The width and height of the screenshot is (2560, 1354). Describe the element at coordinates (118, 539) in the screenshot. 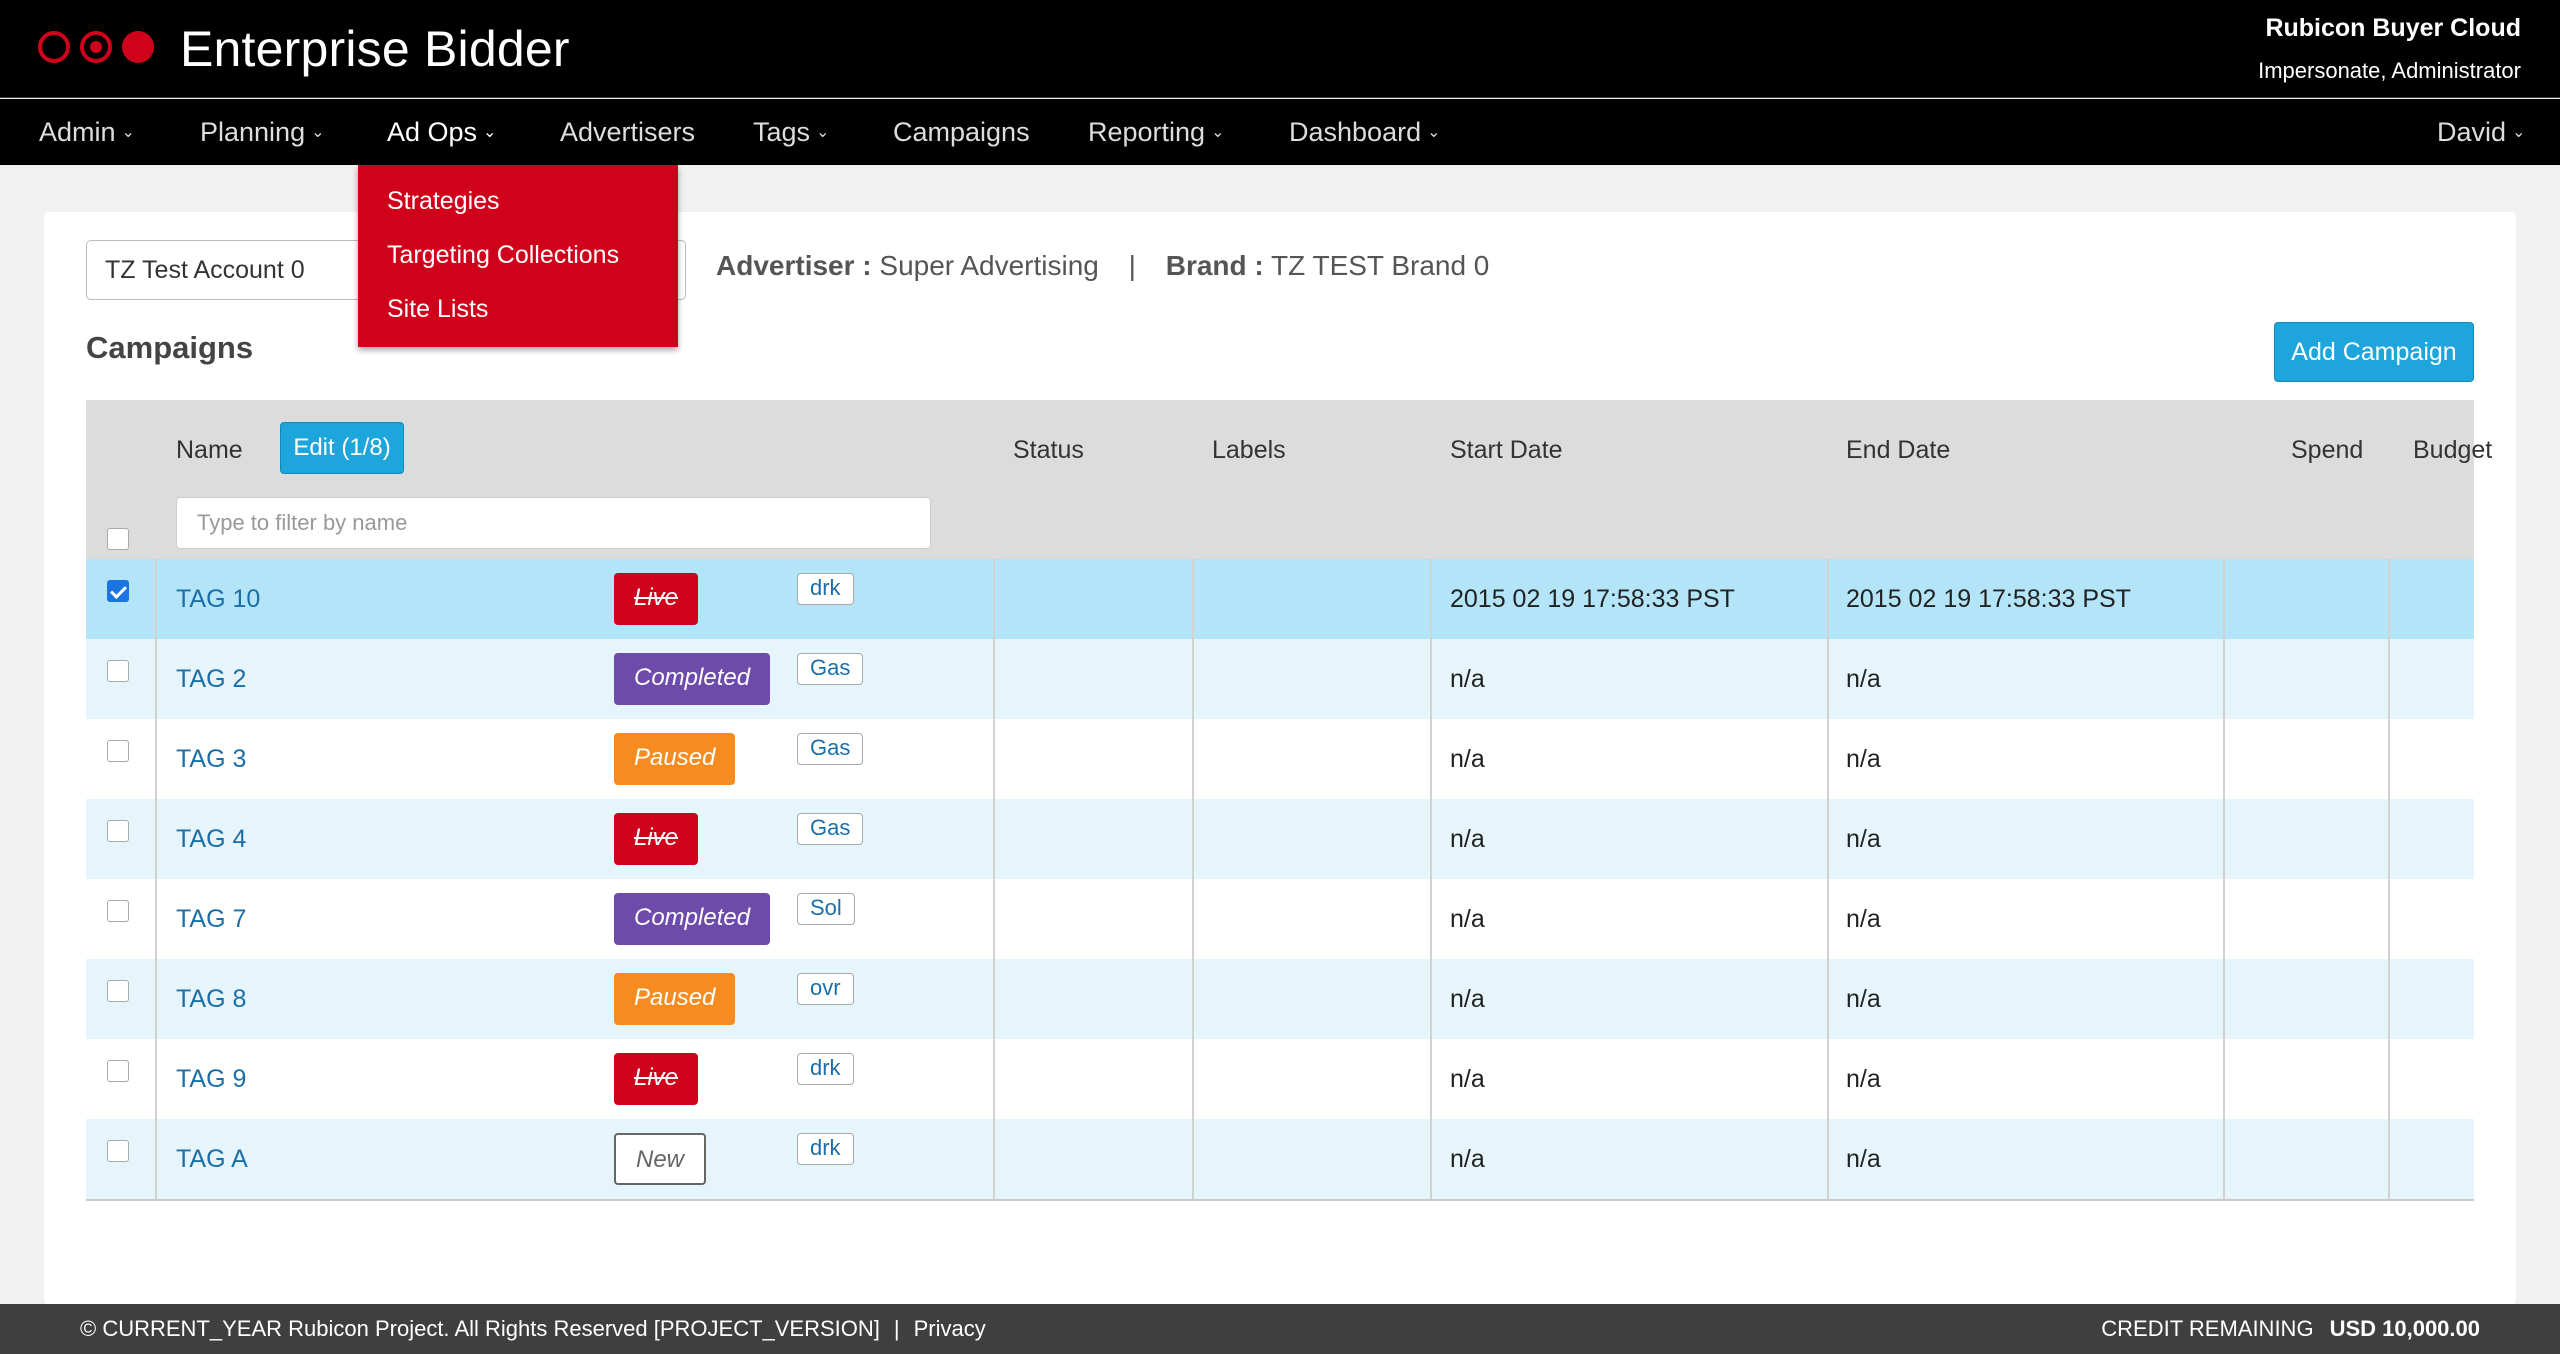

I see `select-all-checkbox` at that location.